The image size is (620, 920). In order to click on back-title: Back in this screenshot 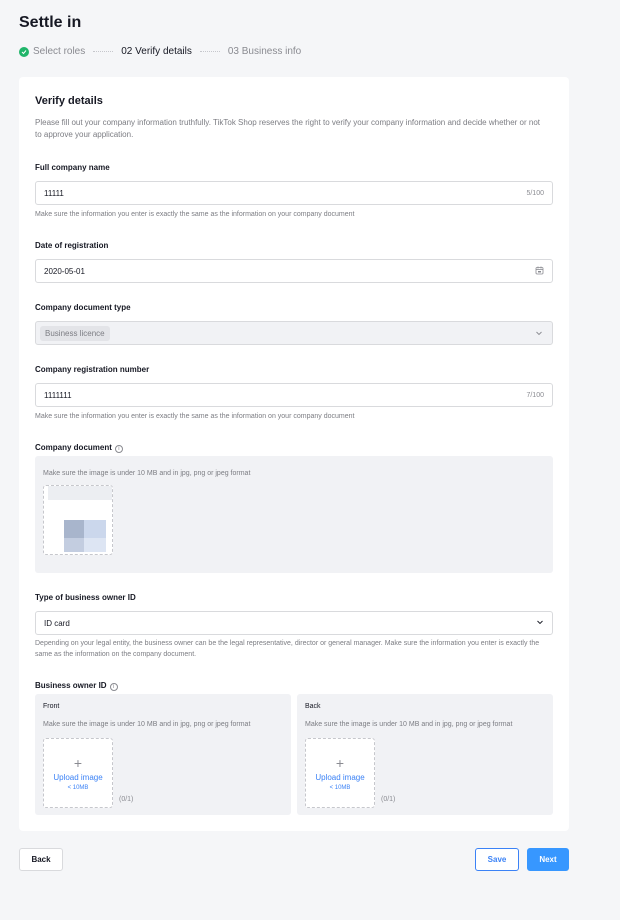, I will do `click(313, 706)`.